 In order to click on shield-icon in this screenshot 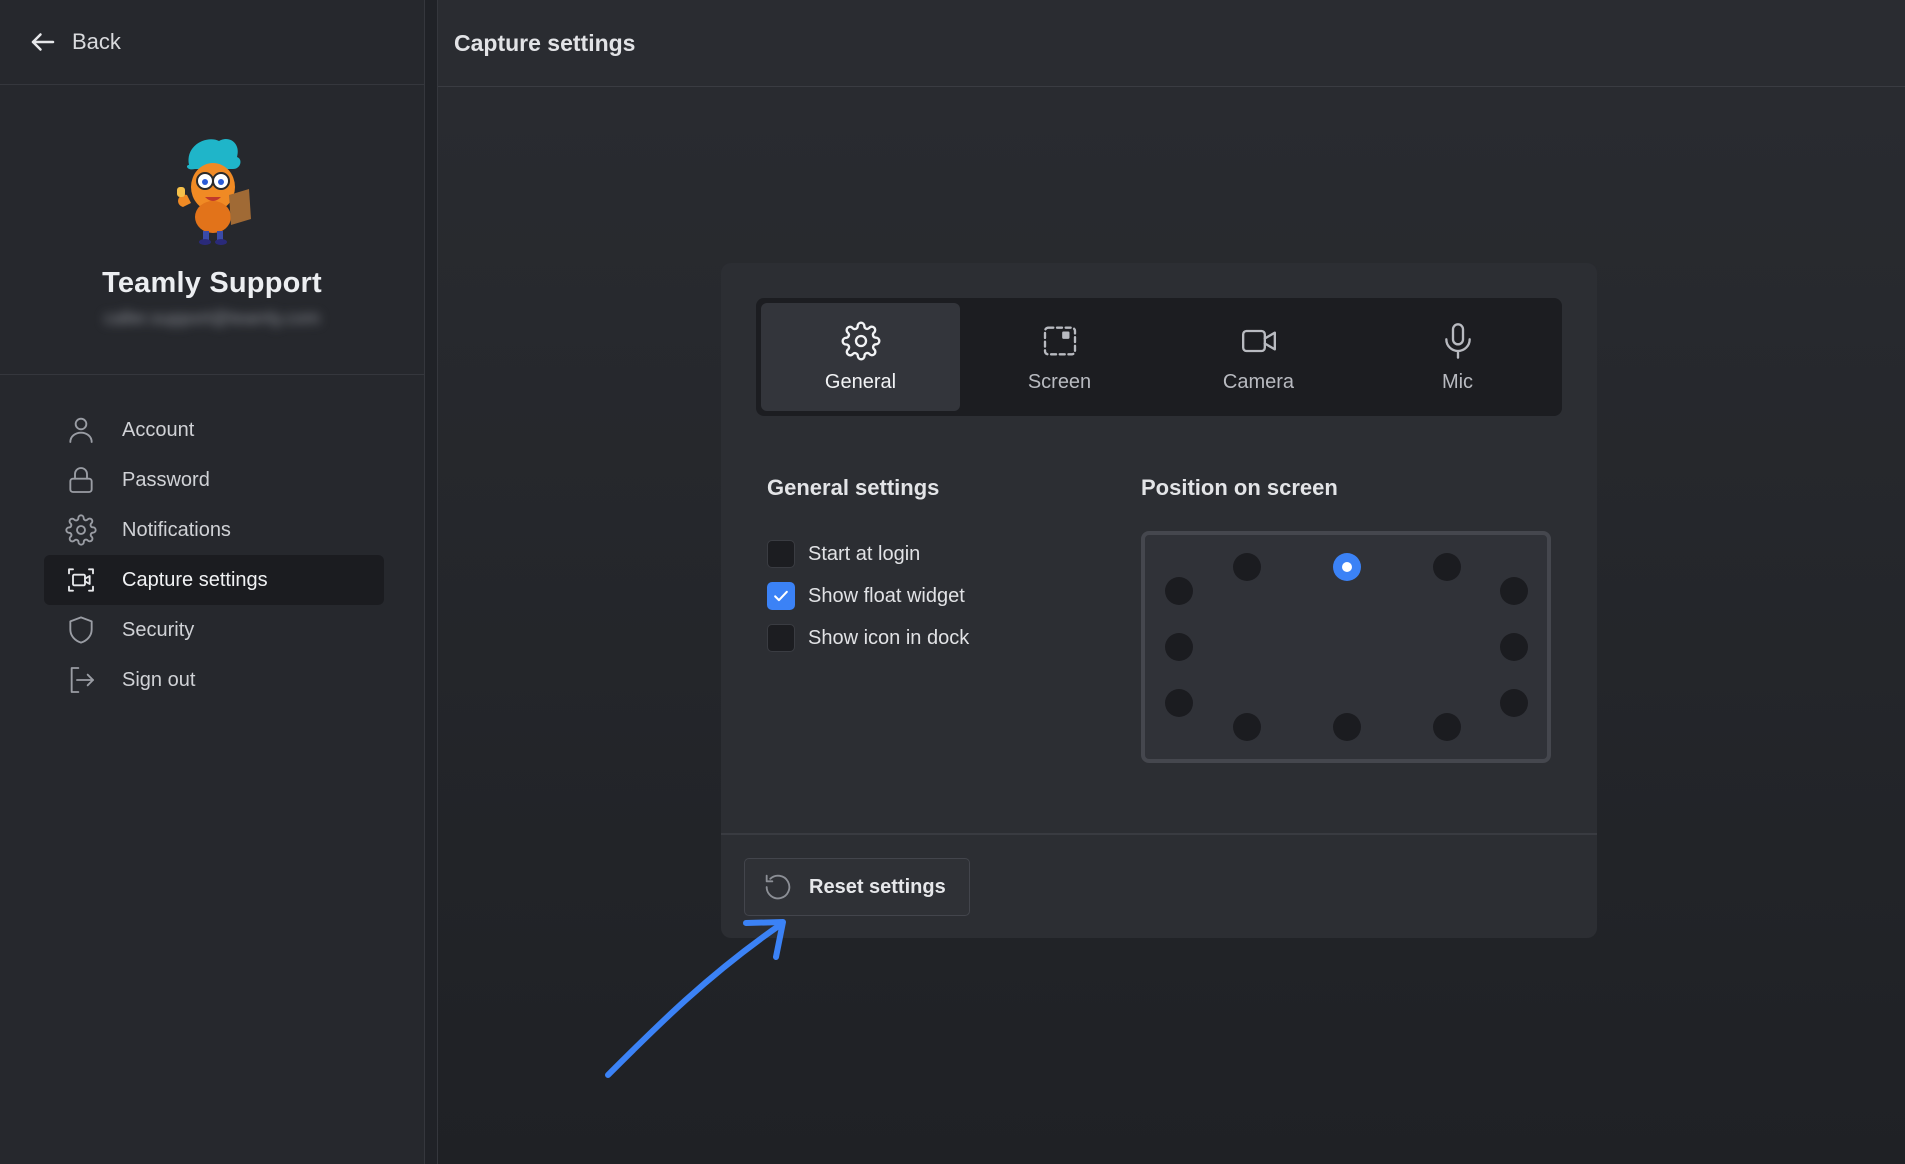, I will do `click(81, 630)`.